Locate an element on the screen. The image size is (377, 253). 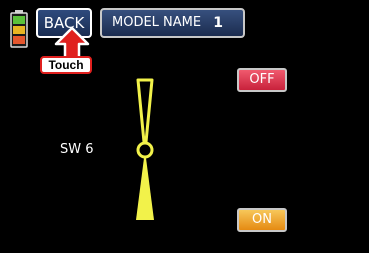
model-name-display: MODEL NAME 1 is located at coordinates (172, 23).